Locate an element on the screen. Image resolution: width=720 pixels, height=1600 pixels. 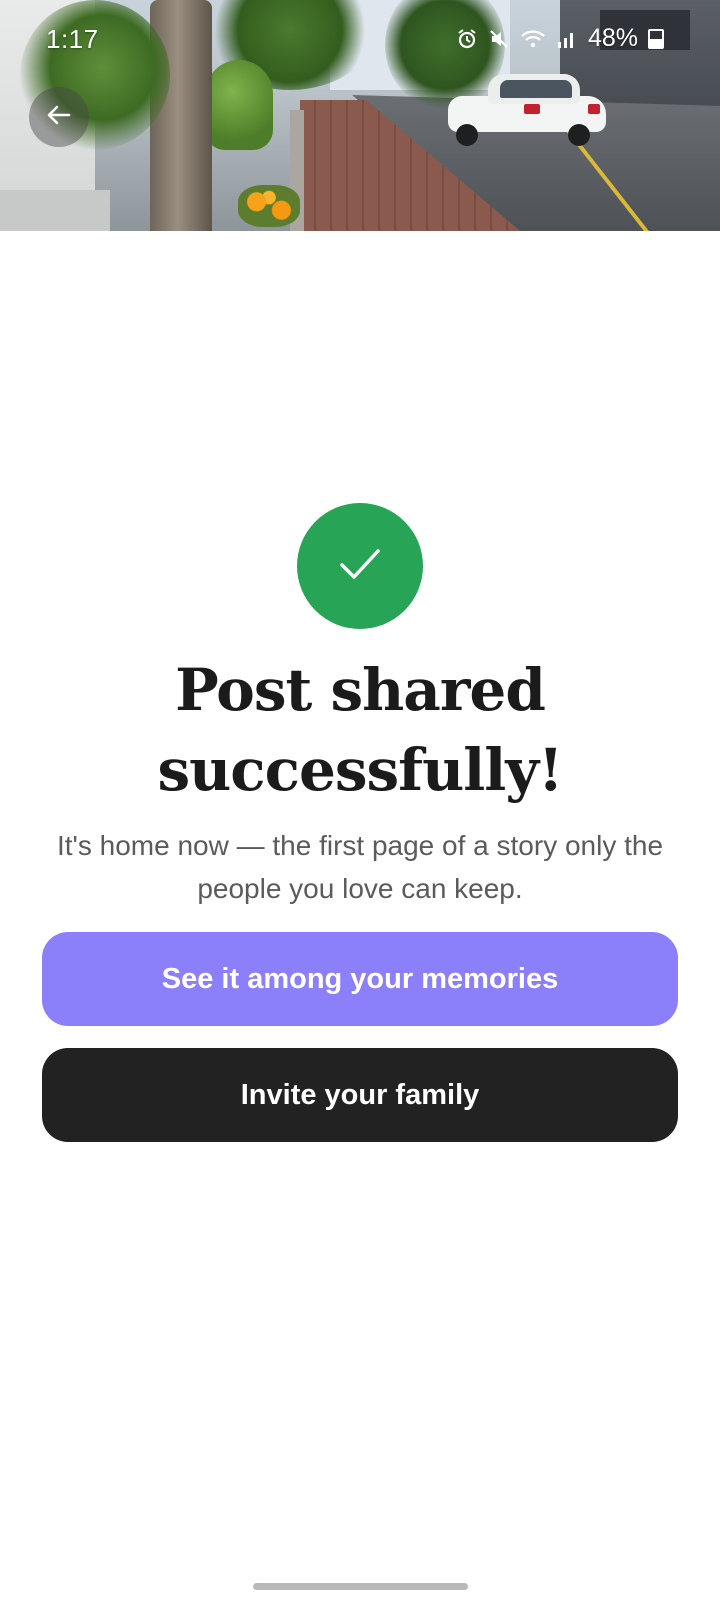
status-icons: 48% is located at coordinates (560, 38).